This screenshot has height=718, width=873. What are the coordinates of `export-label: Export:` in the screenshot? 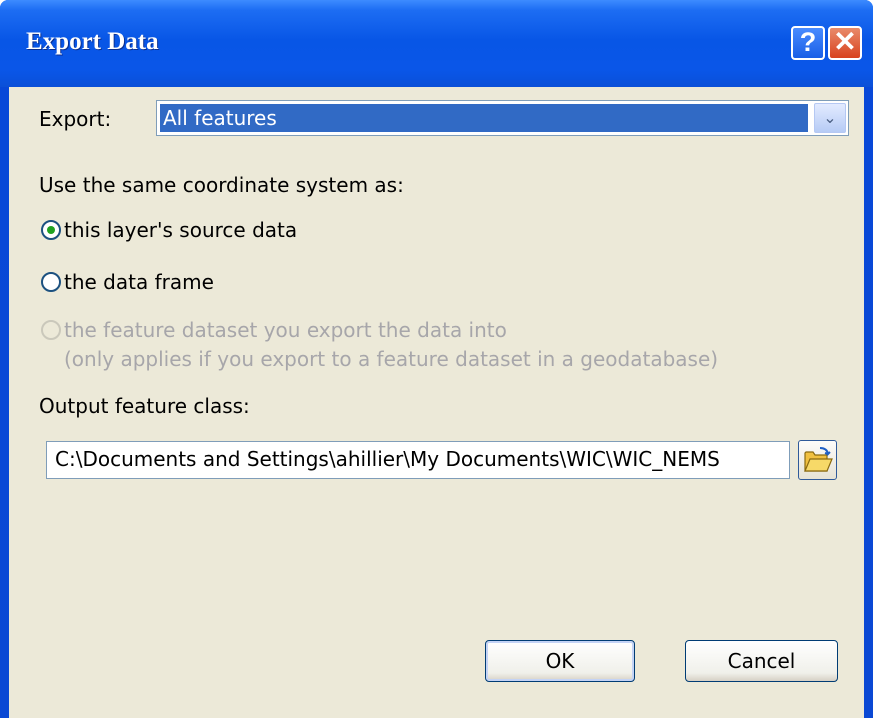 It's located at (75, 119).